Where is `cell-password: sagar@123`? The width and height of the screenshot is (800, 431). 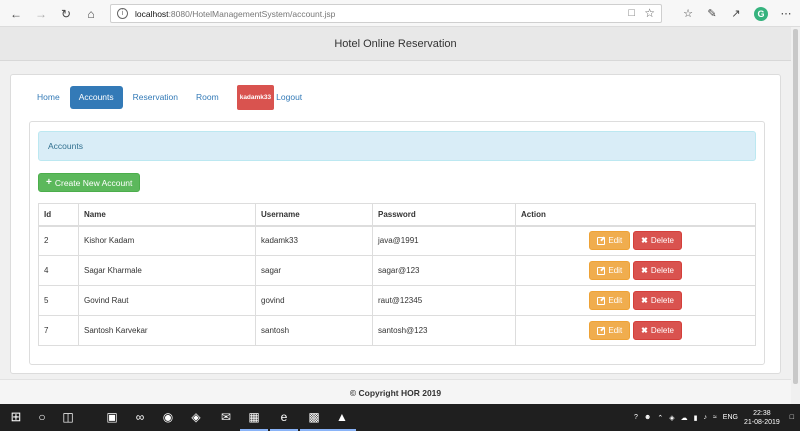 cell-password: sagar@123 is located at coordinates (444, 270).